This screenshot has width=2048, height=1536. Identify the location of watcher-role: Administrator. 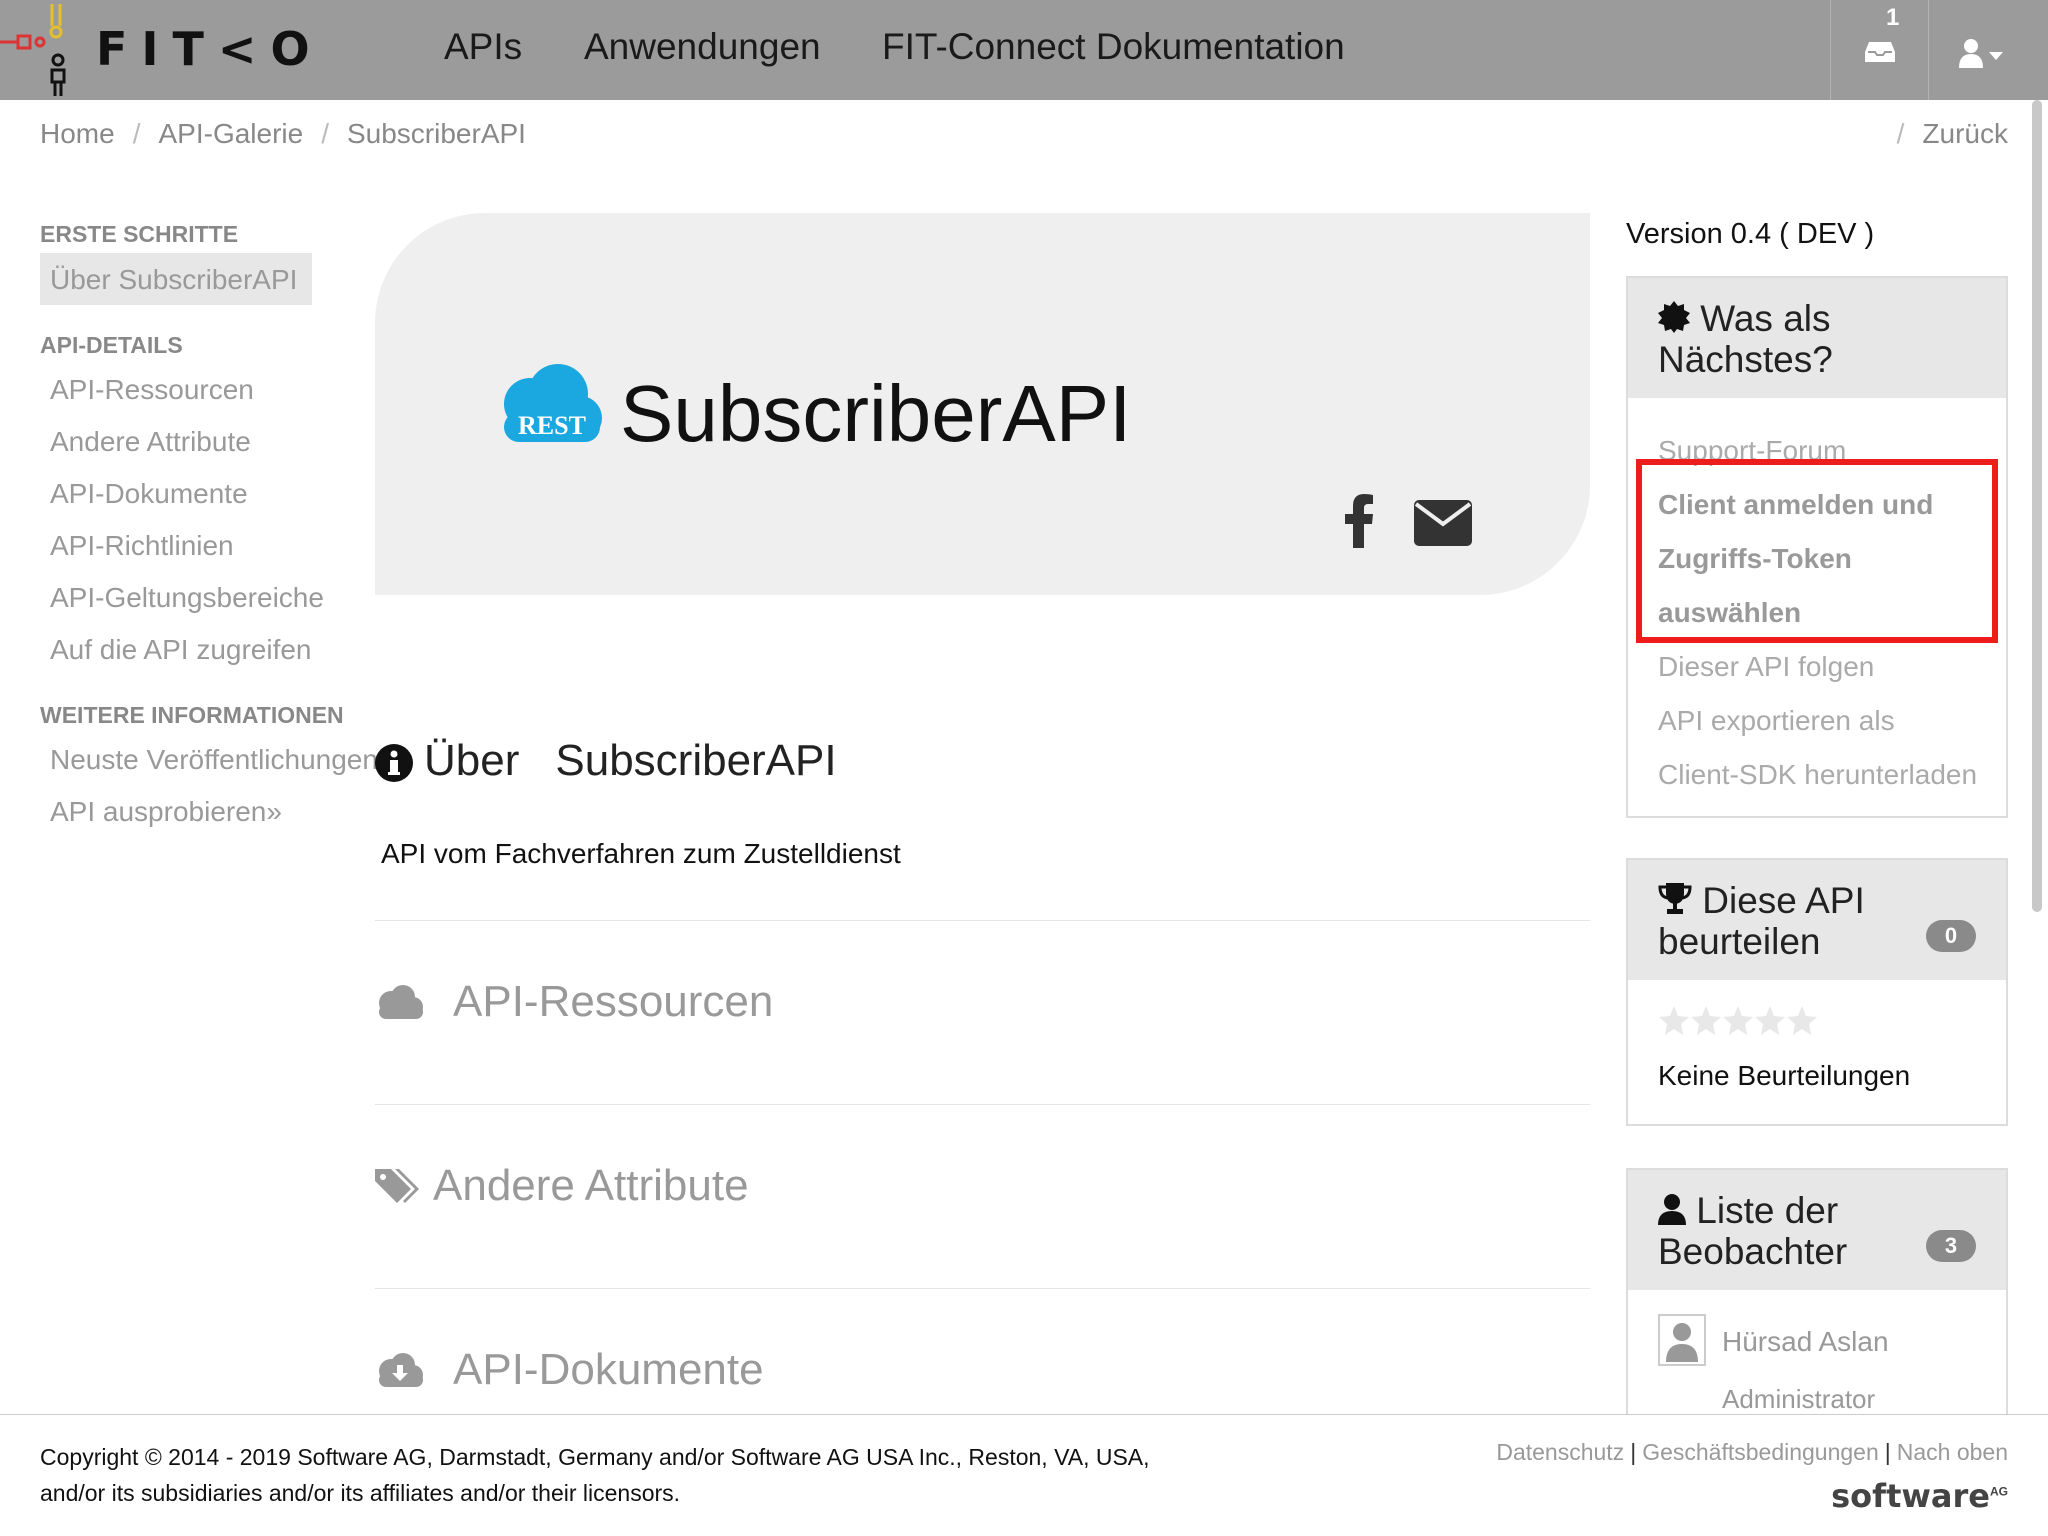
(1799, 1399).